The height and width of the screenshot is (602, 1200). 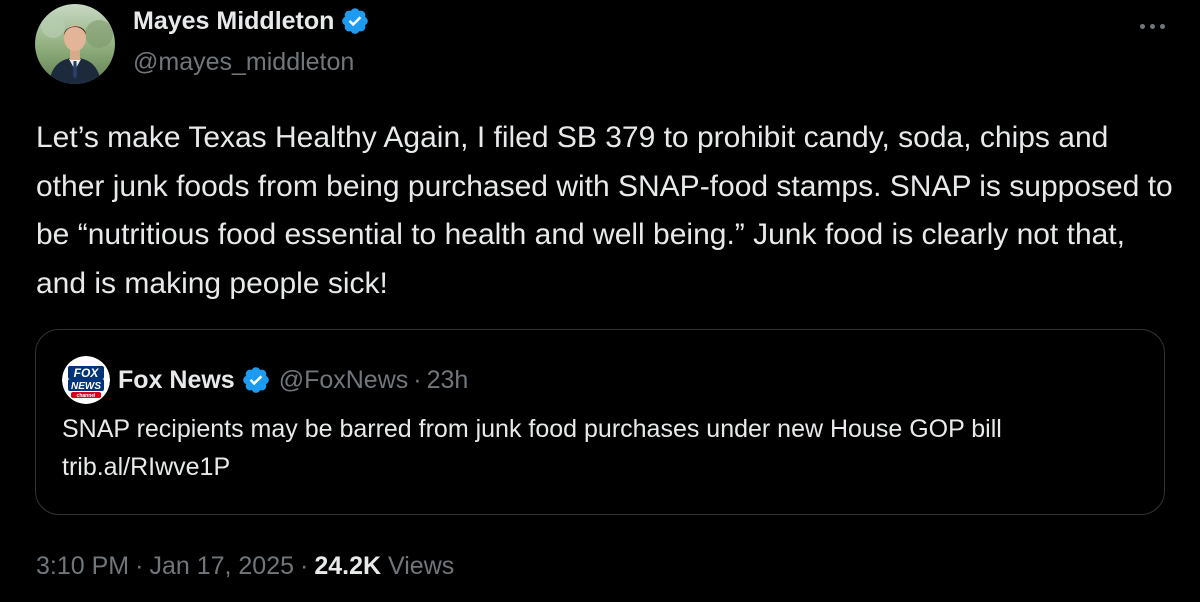 I want to click on quoted-timestamp: 23h, so click(x=448, y=380).